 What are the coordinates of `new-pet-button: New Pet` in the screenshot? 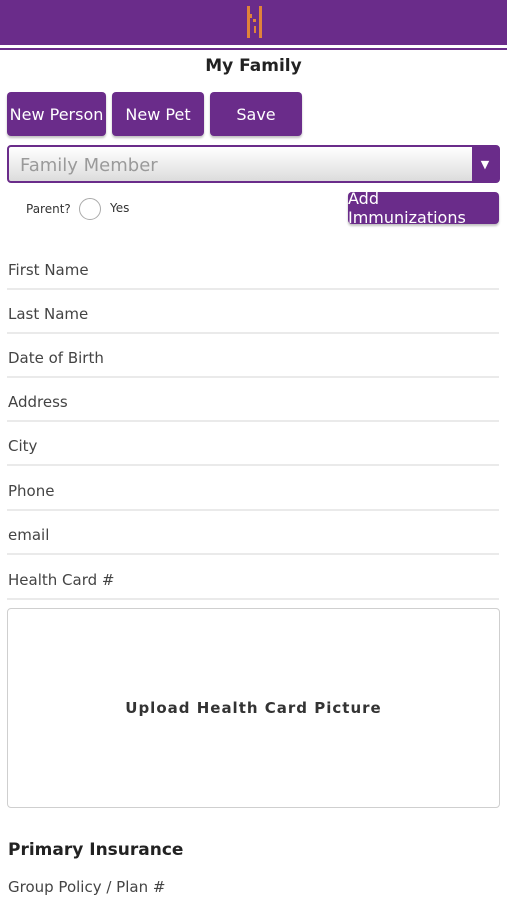 It's located at (158, 114).